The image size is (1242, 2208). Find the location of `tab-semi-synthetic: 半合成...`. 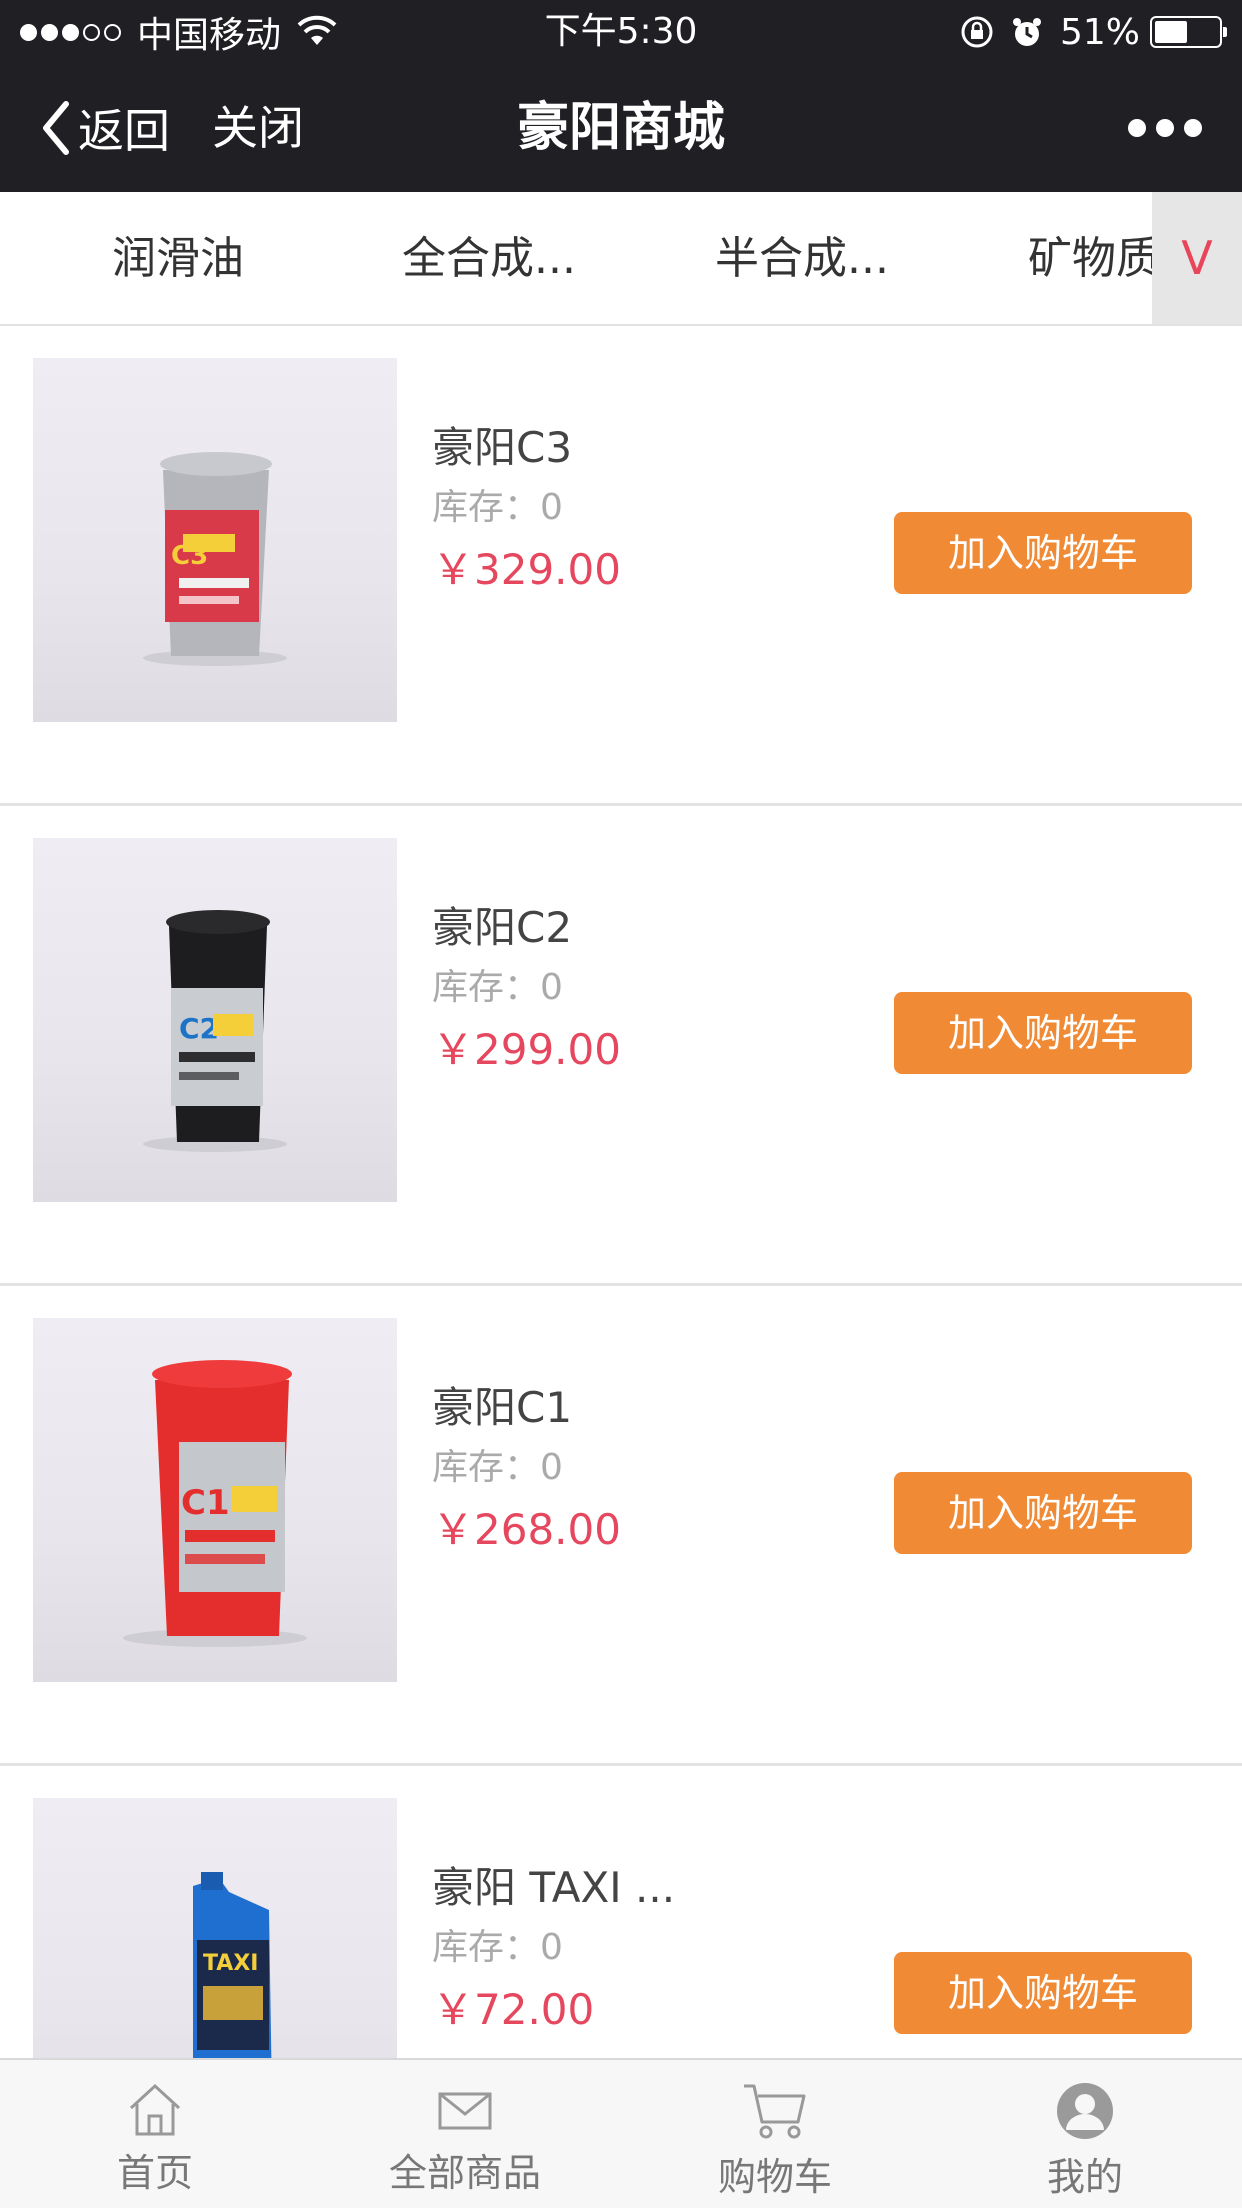

tab-semi-synthetic: 半合成... is located at coordinates (802, 258).